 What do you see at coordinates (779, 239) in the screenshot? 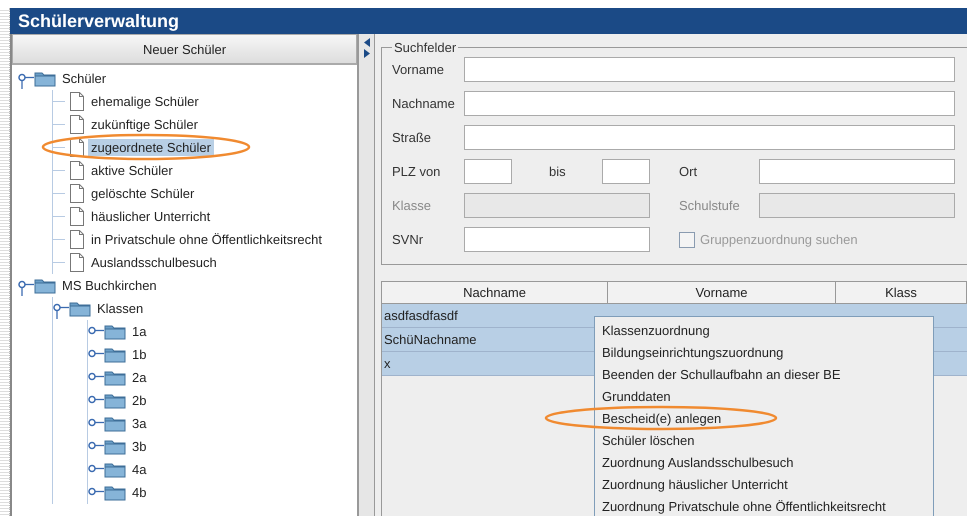
I see `checkbox-label: Gruppenzuordnung suchen` at bounding box center [779, 239].